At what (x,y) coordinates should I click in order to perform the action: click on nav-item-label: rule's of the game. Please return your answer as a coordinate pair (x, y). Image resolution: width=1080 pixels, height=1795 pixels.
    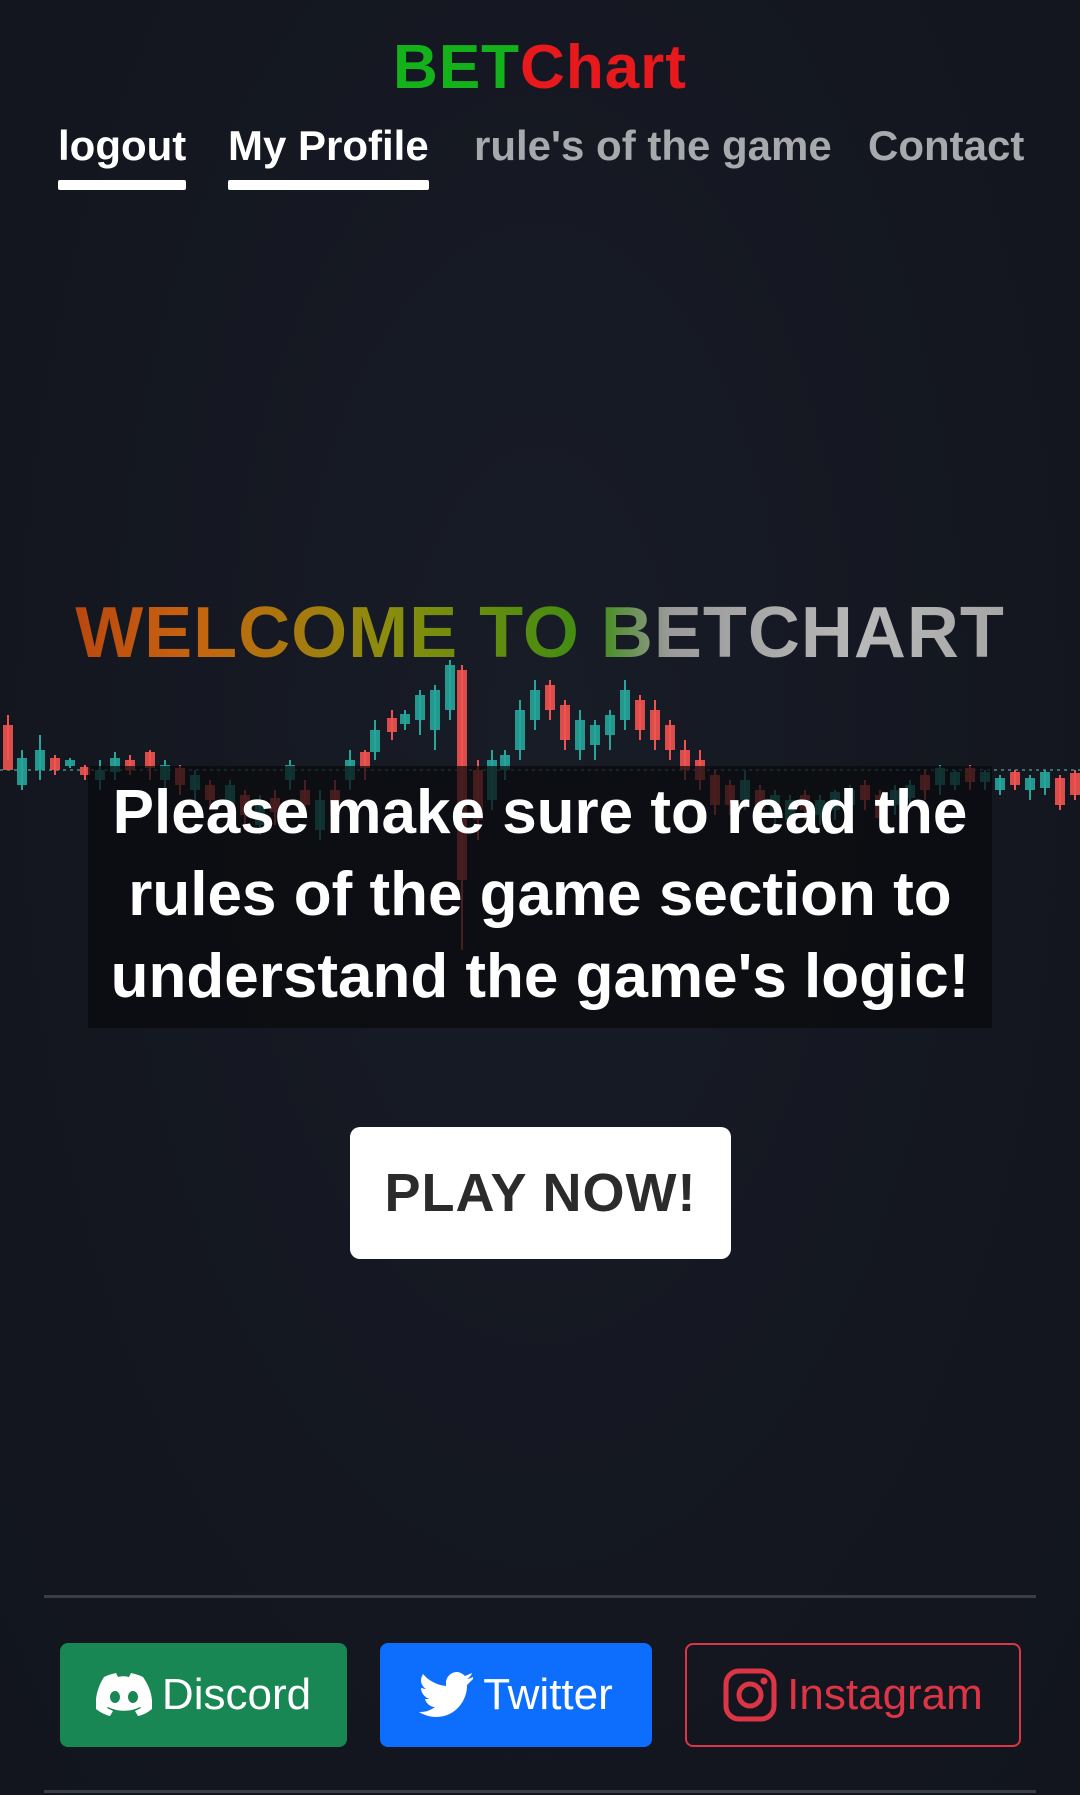
    Looking at the image, I should click on (653, 145).